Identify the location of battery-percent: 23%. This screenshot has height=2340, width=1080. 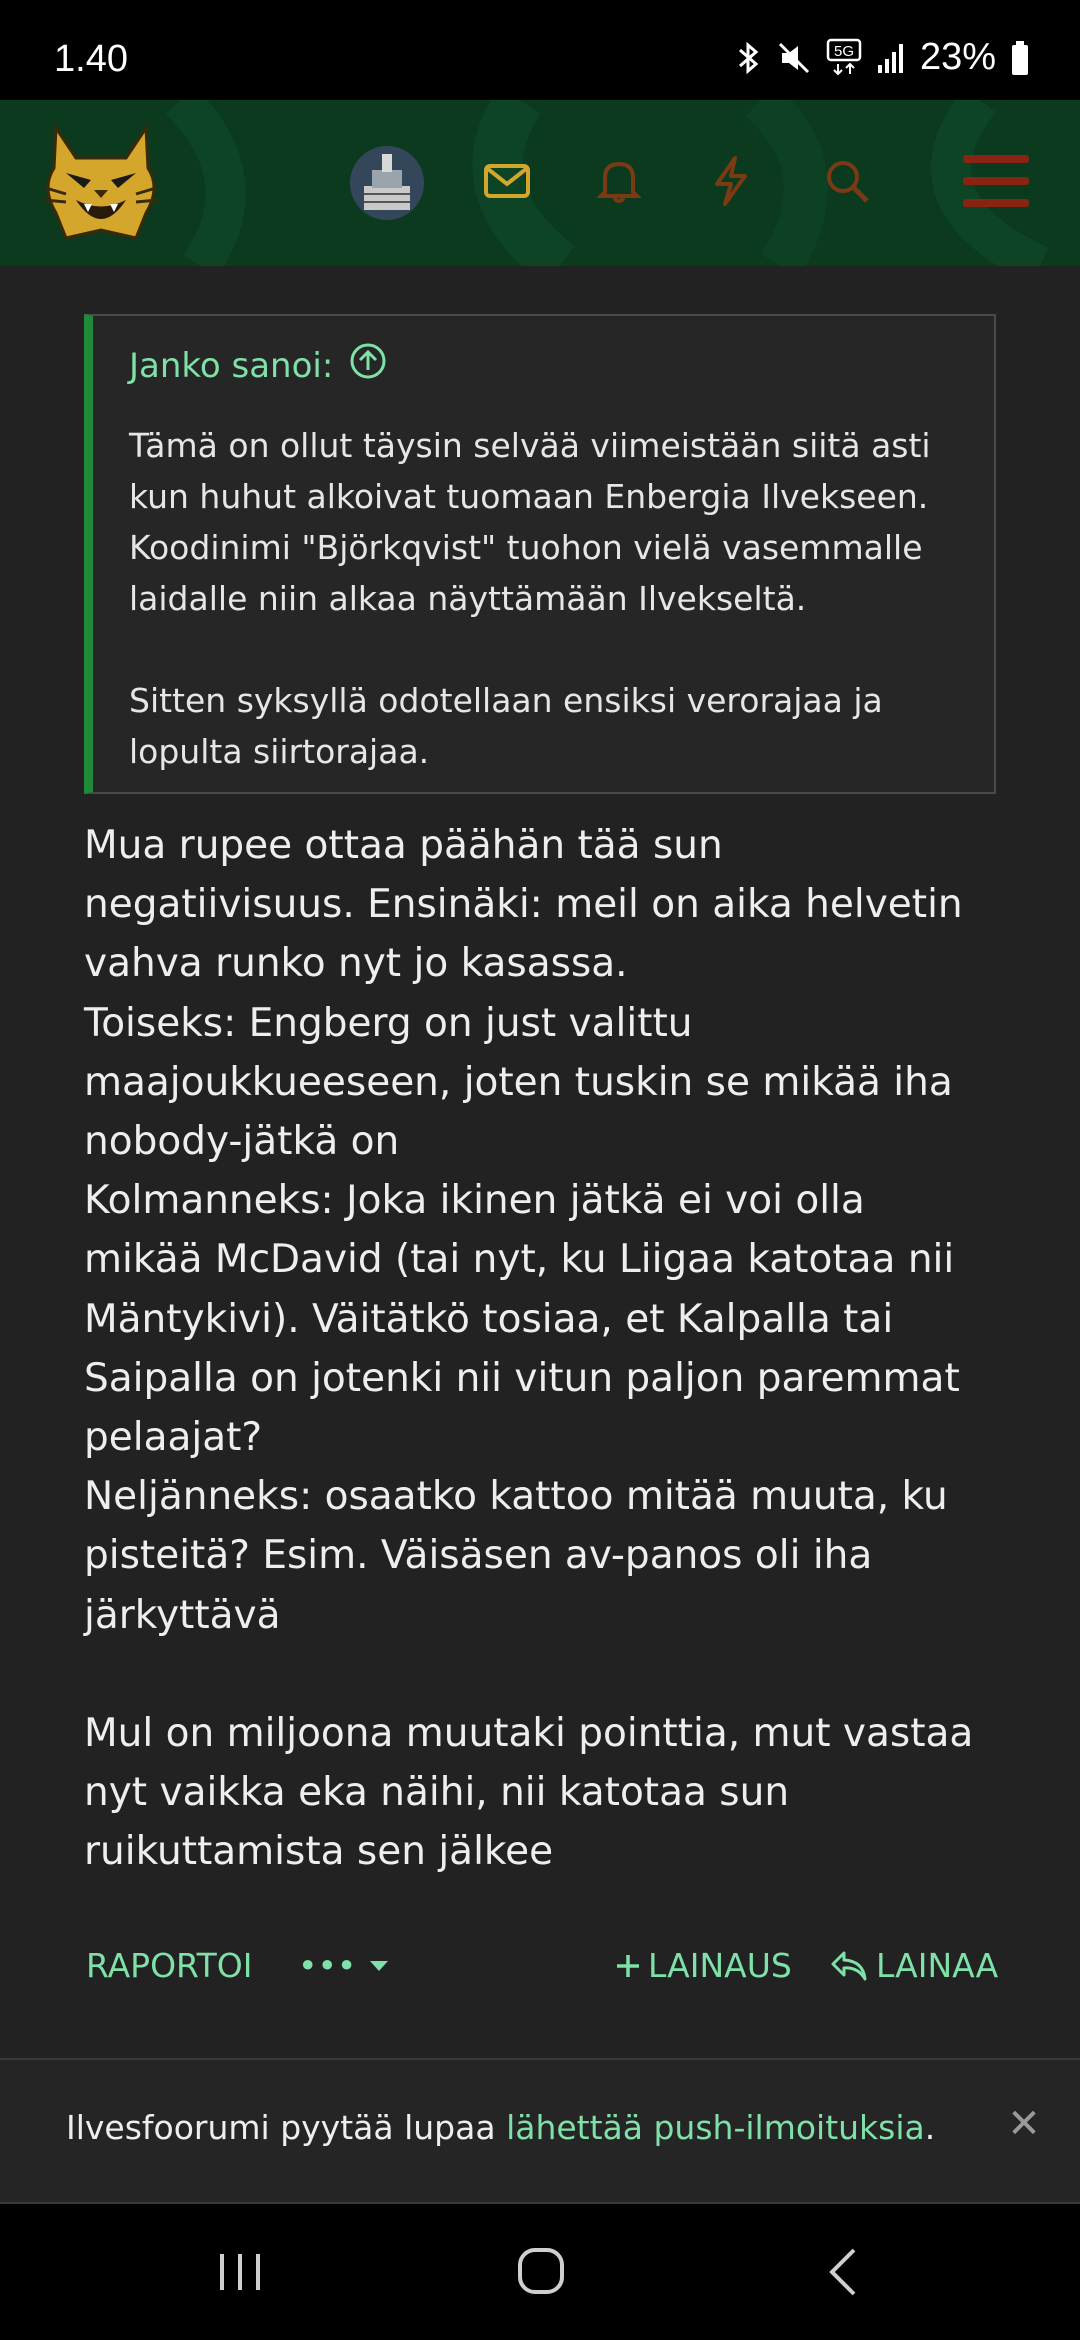
(957, 57).